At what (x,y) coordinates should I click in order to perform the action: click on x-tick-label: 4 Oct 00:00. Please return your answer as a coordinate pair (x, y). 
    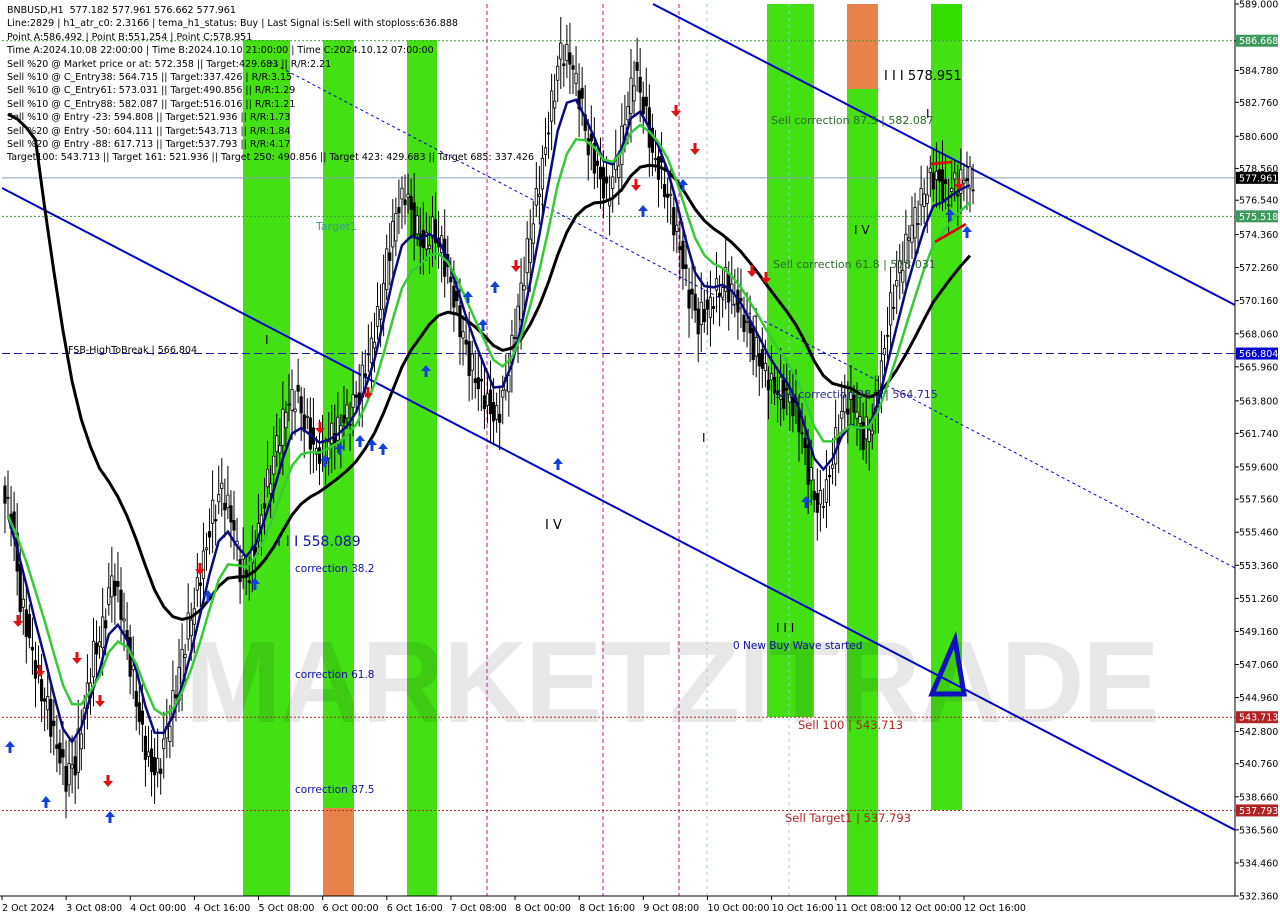
    Looking at the image, I should click on (158, 908).